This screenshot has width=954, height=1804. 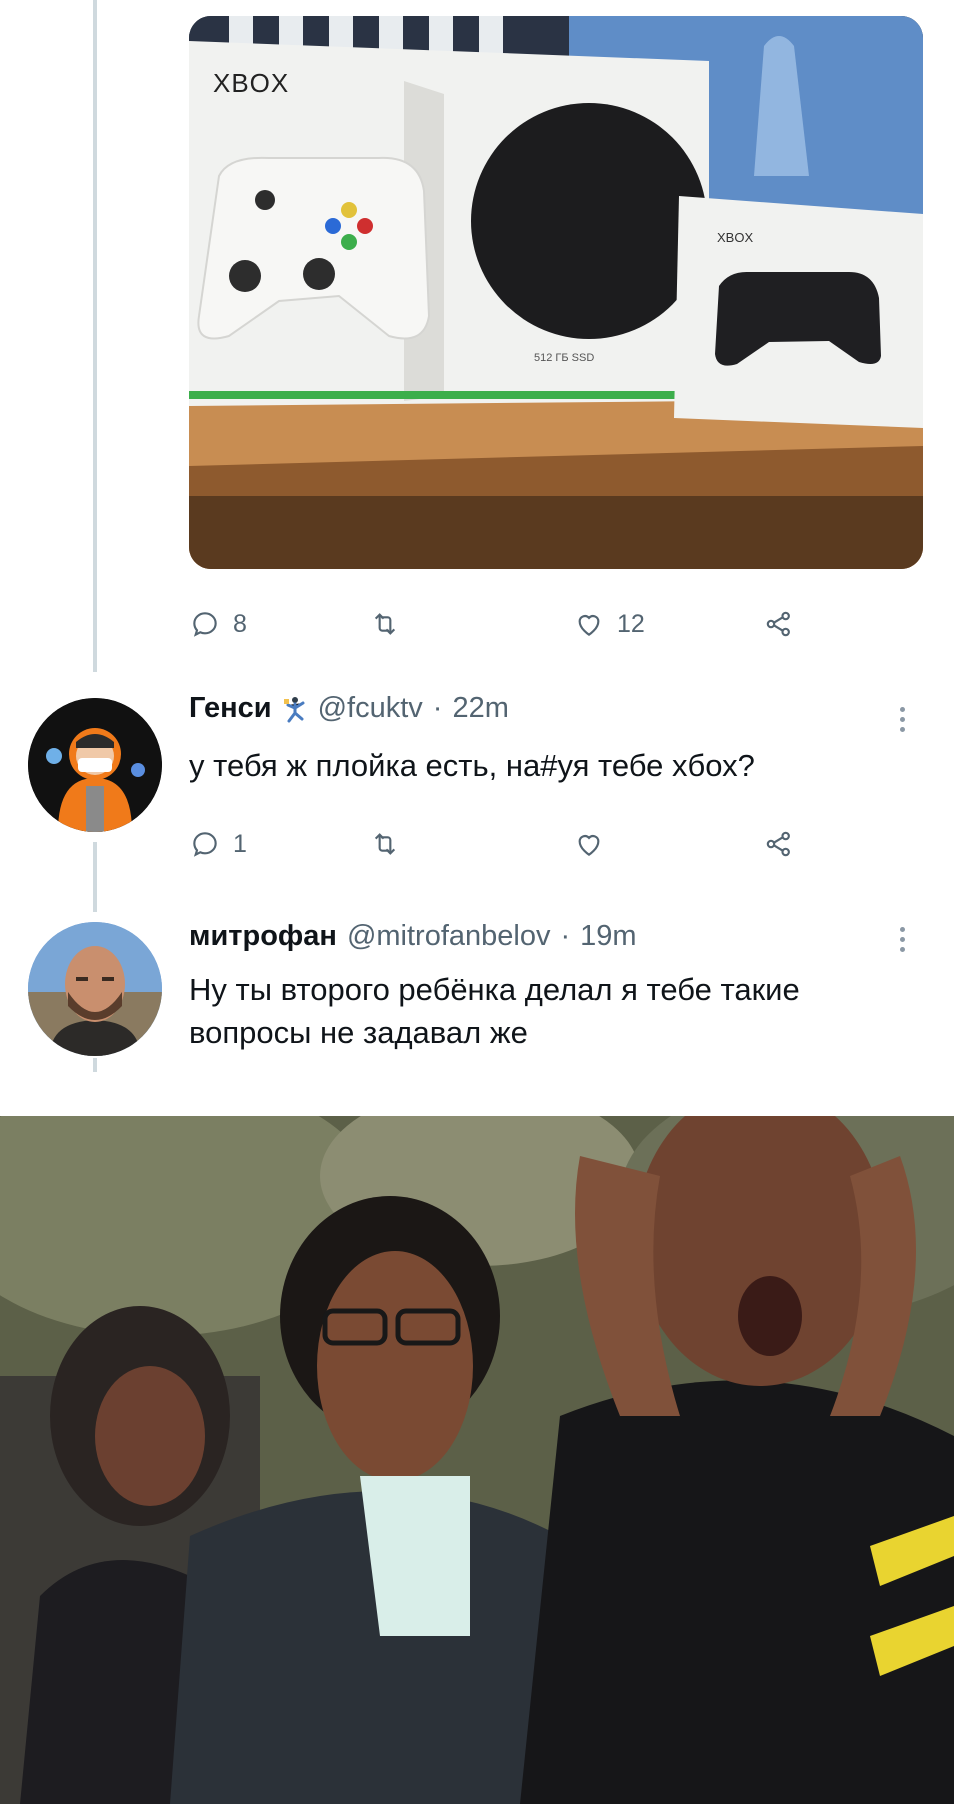 What do you see at coordinates (449, 936) in the screenshot?
I see `handle: @mitrofanbelov` at bounding box center [449, 936].